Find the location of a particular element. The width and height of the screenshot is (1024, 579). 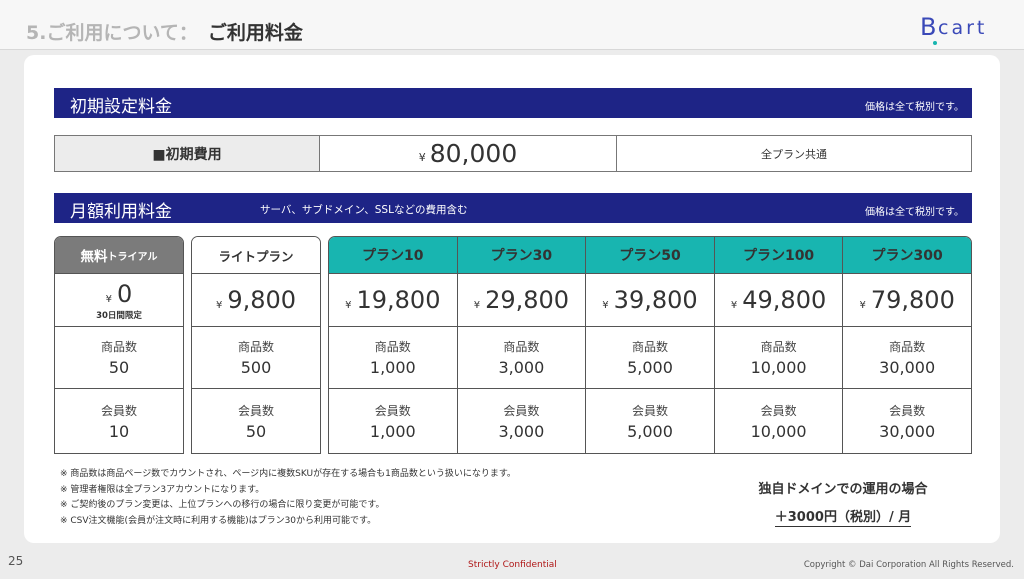

plan-price-amount: 29,800 is located at coordinates (527, 300).